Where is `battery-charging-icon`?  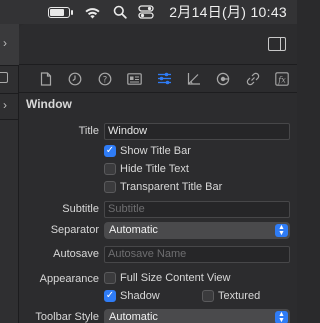 battery-charging-icon is located at coordinates (60, 12).